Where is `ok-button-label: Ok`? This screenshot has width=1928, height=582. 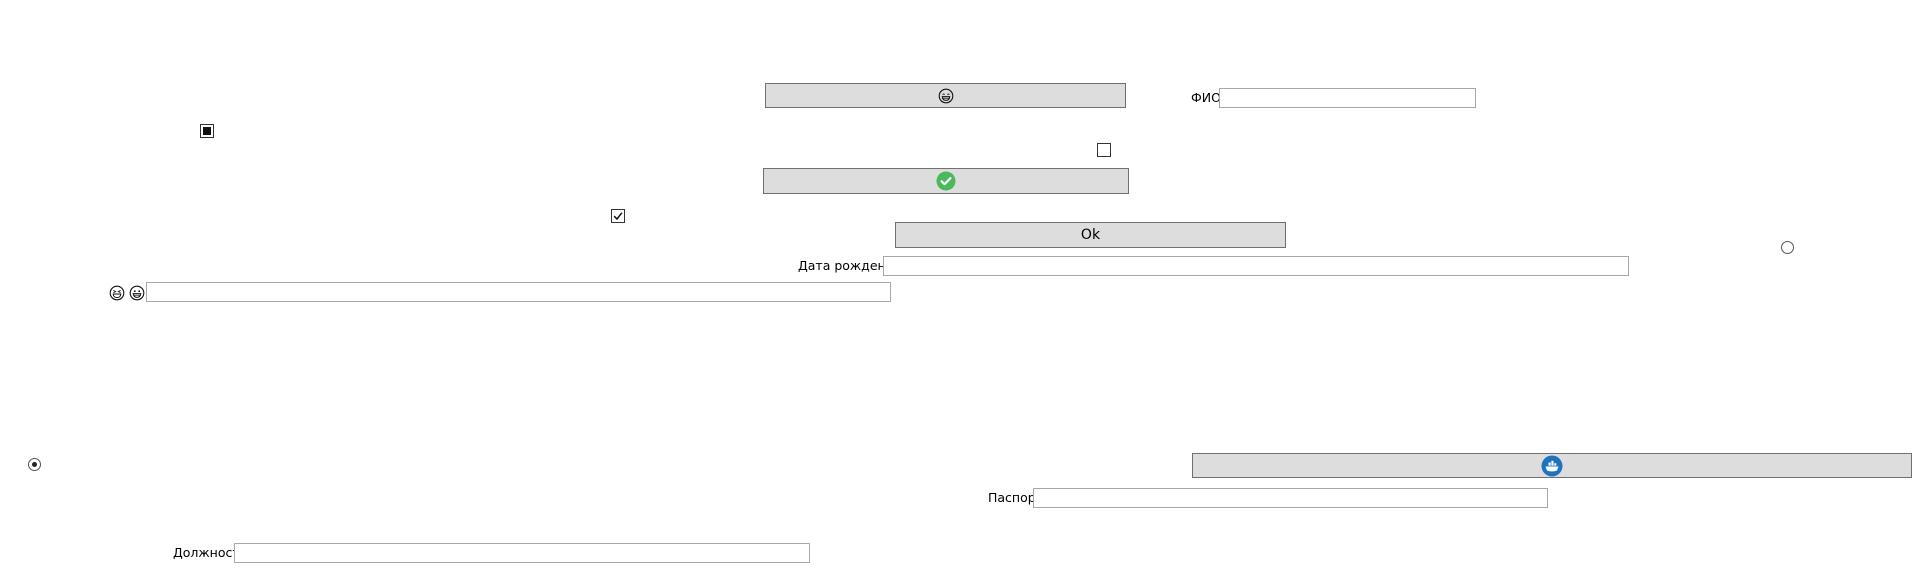 ok-button-label: Ok is located at coordinates (1090, 235).